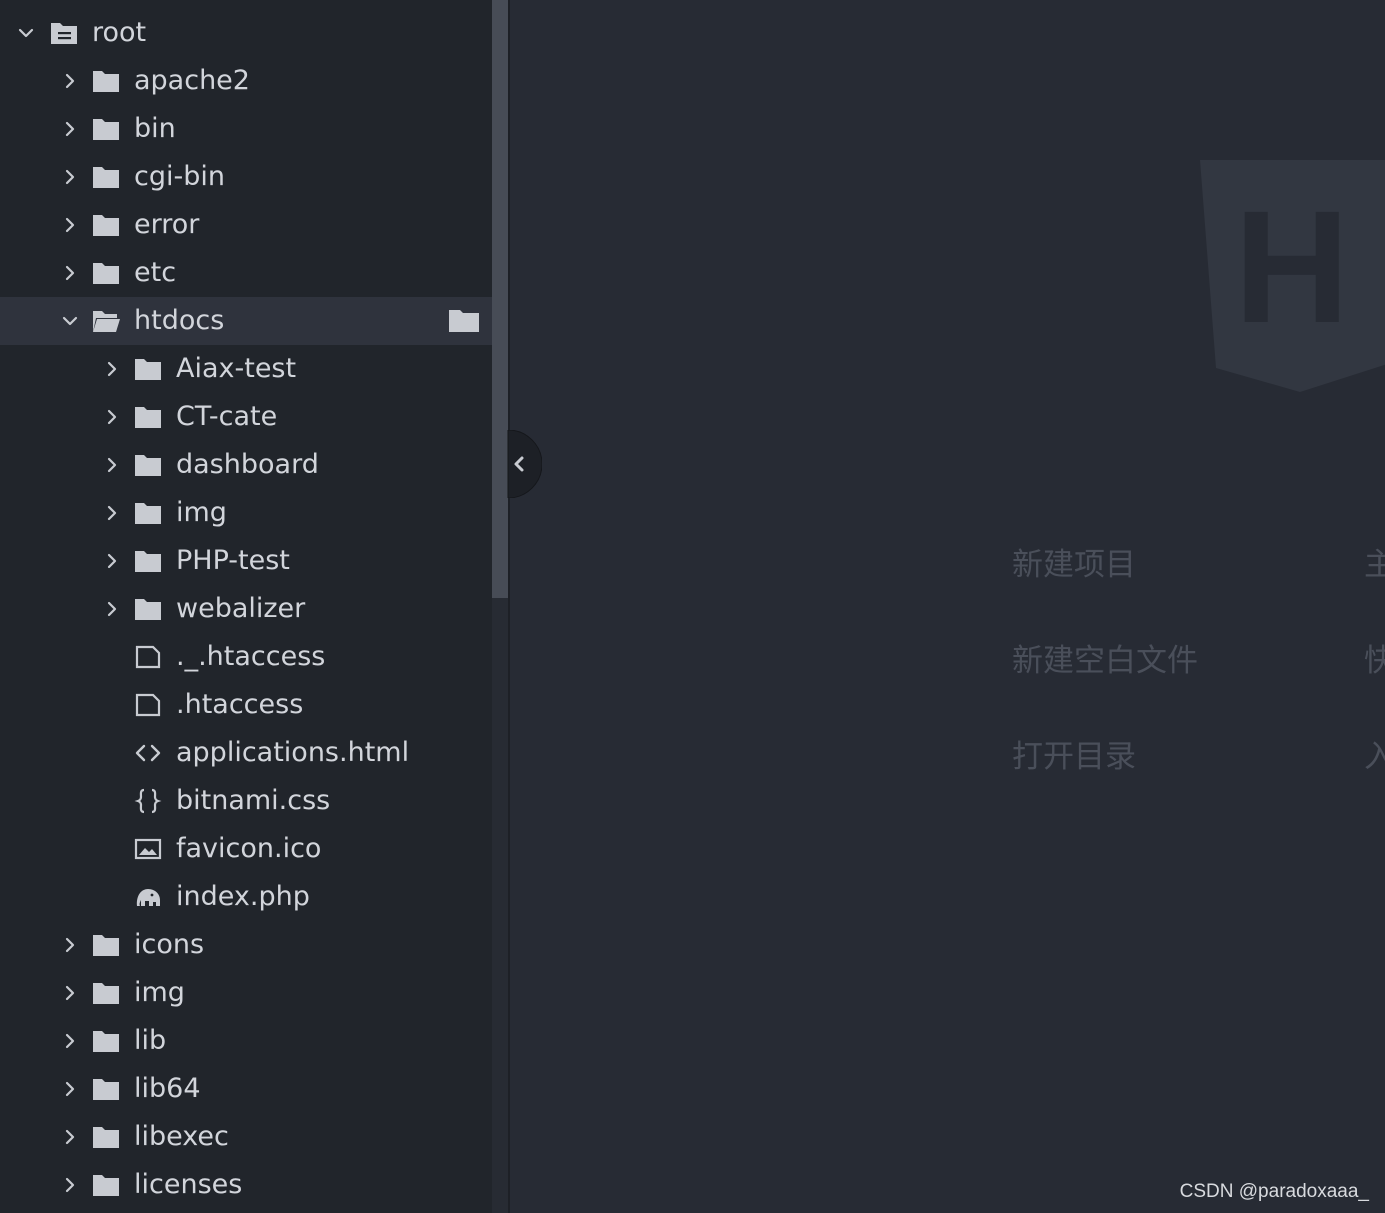  Describe the element at coordinates (246, 1185) in the screenshot. I see `tree-row: licenses` at that location.